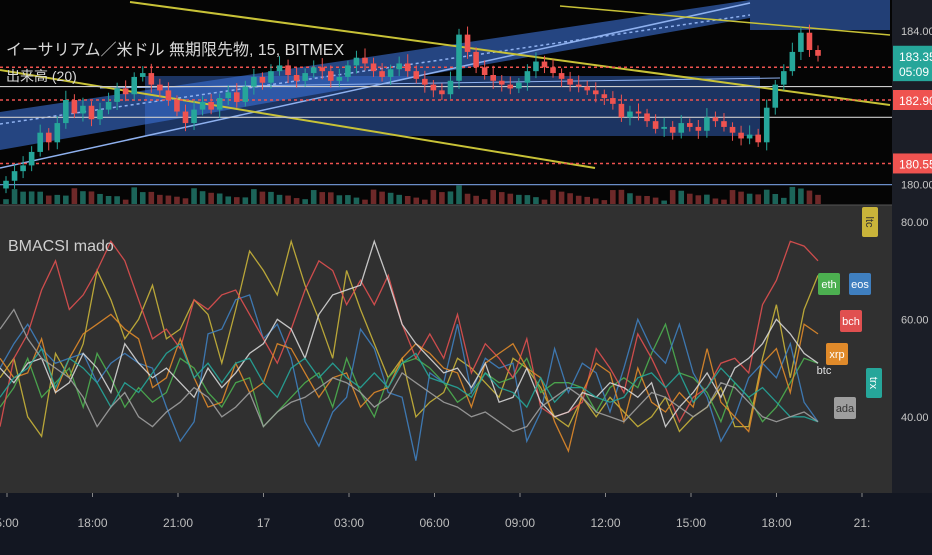 This screenshot has width=932, height=555. Describe the element at coordinates (912, 109) in the screenshot. I see `price-tags: 183.3505:09182.90180.55` at that location.